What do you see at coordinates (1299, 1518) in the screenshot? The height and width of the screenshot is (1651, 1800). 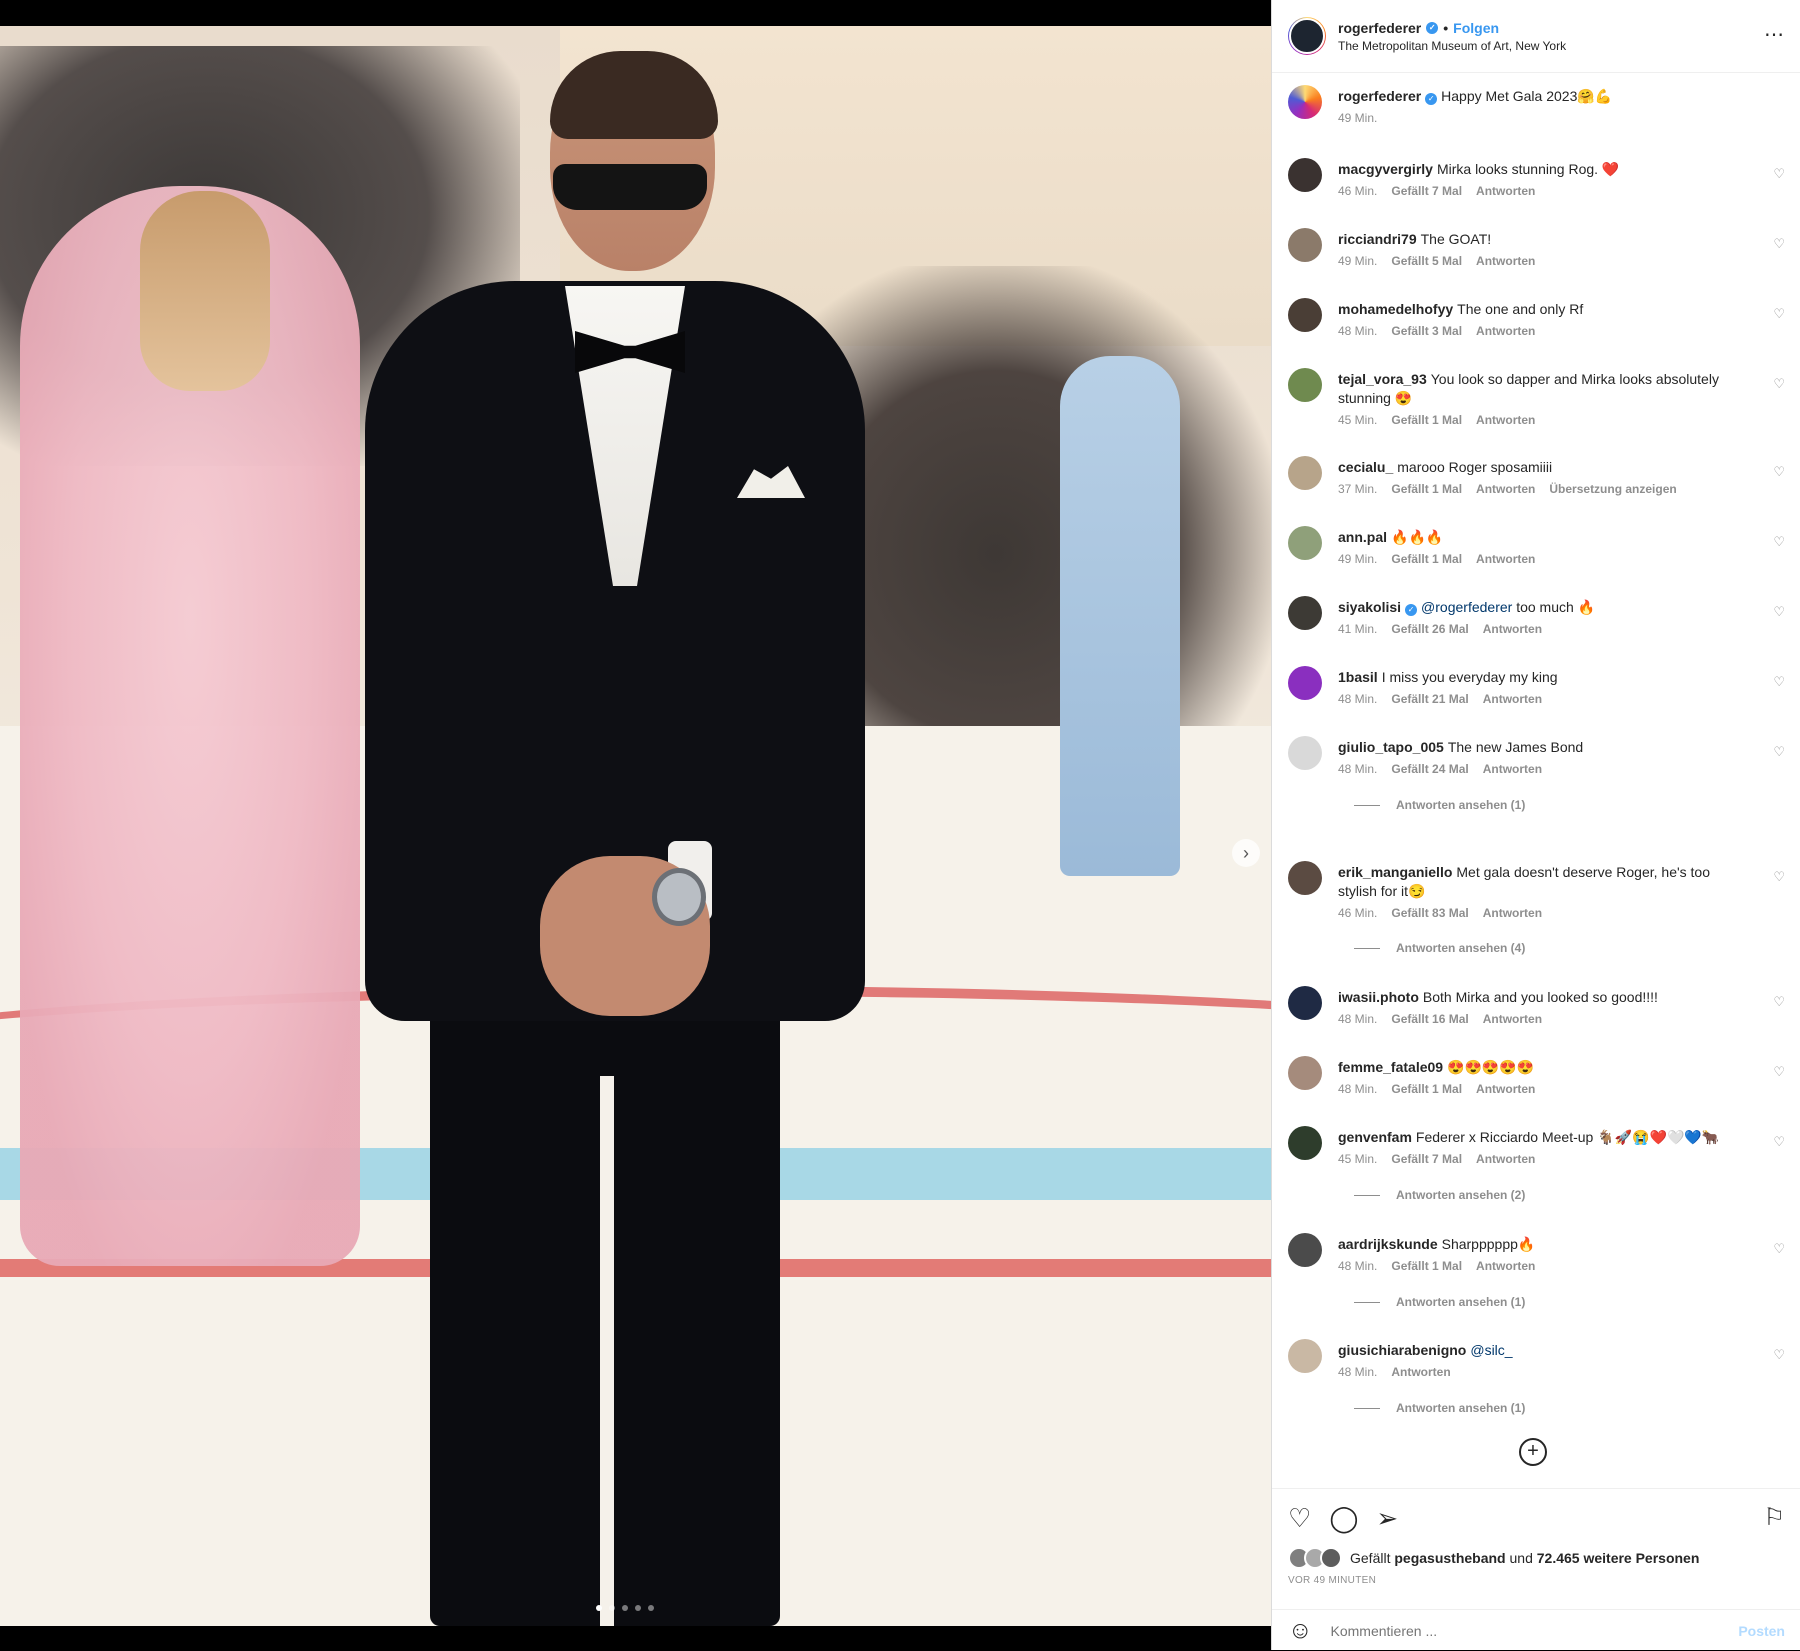 I see `heart-icon: ♡` at bounding box center [1299, 1518].